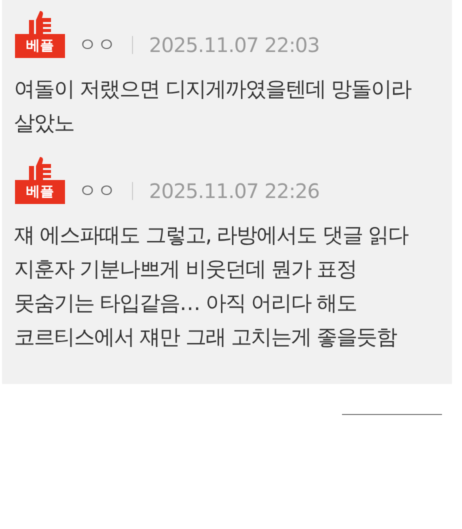  What do you see at coordinates (234, 45) in the screenshot?
I see `comment-date: 2025.11.07 22:03` at bounding box center [234, 45].